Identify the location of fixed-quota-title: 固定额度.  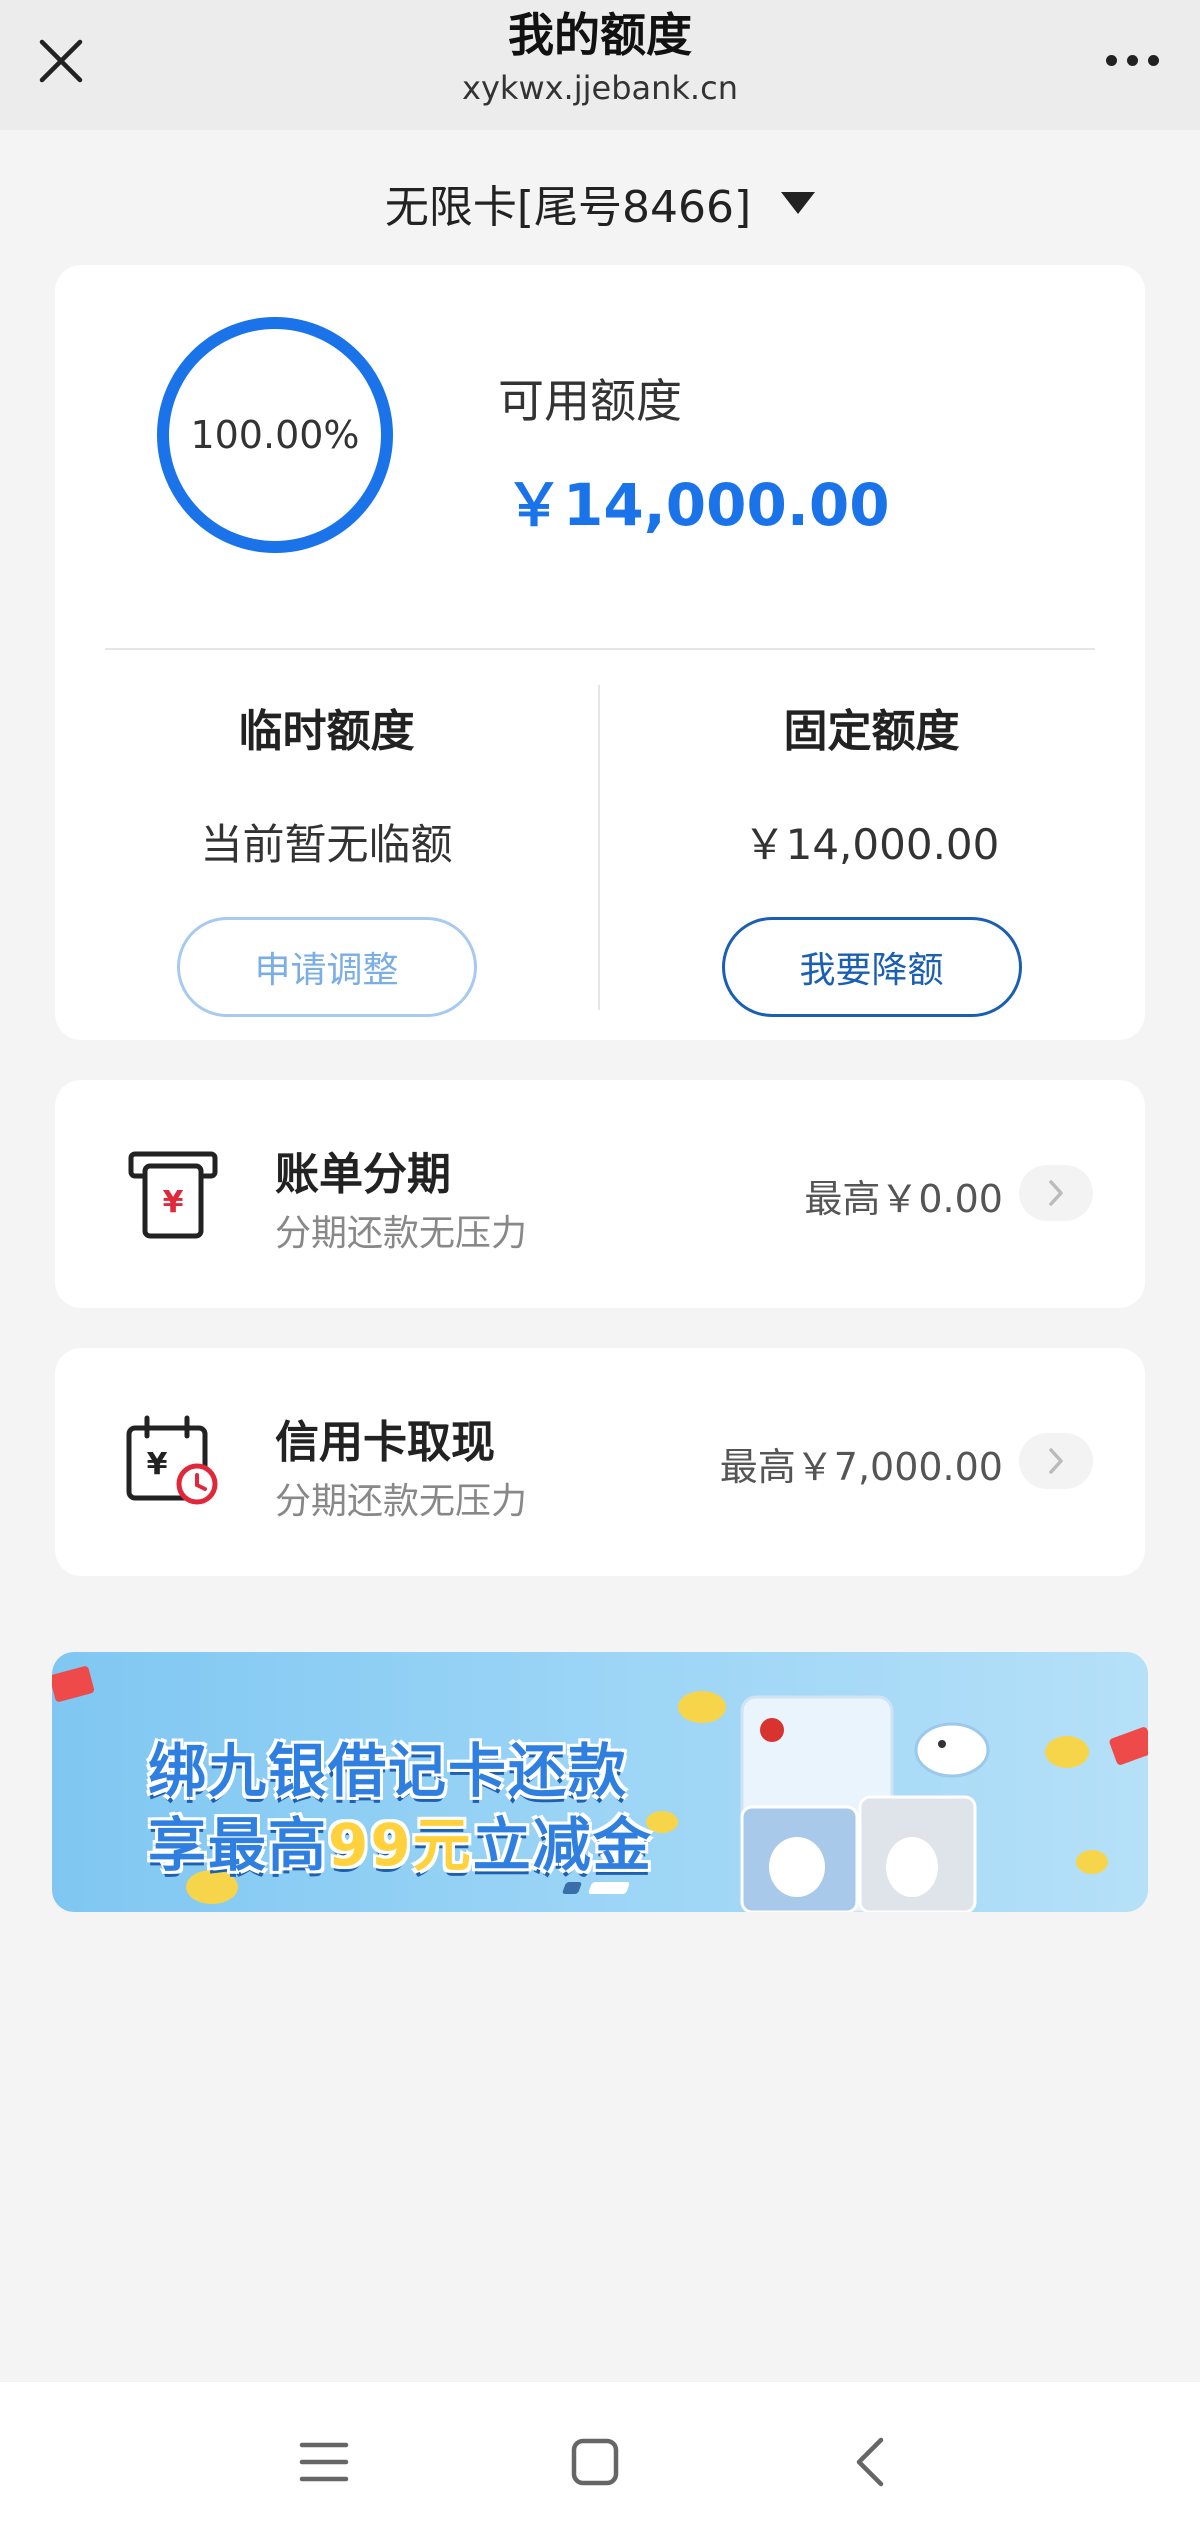
(871, 731).